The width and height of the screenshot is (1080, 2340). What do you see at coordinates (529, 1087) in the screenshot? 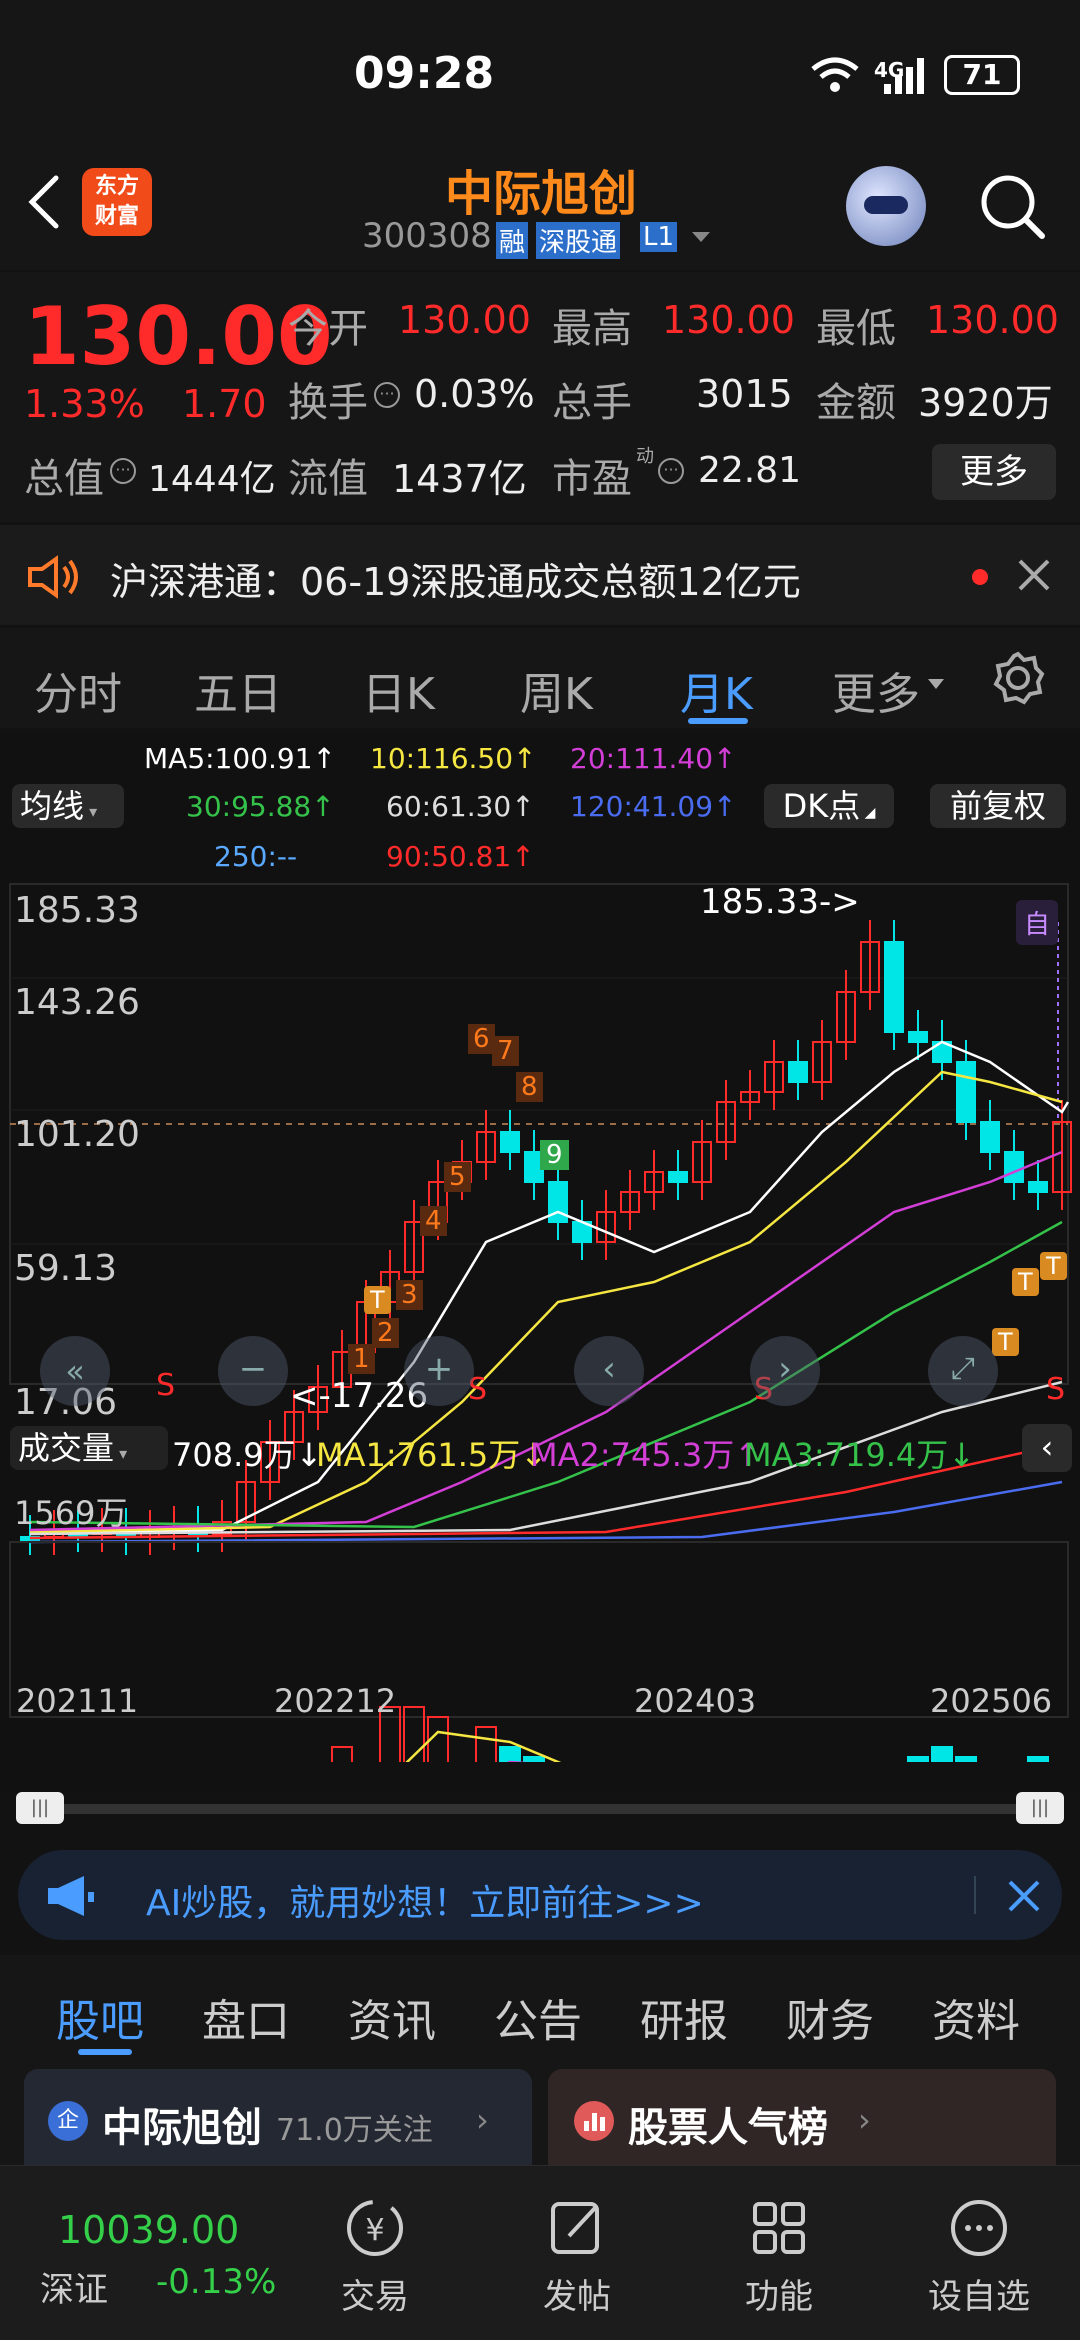
I see `seq-marker-8: 8` at bounding box center [529, 1087].